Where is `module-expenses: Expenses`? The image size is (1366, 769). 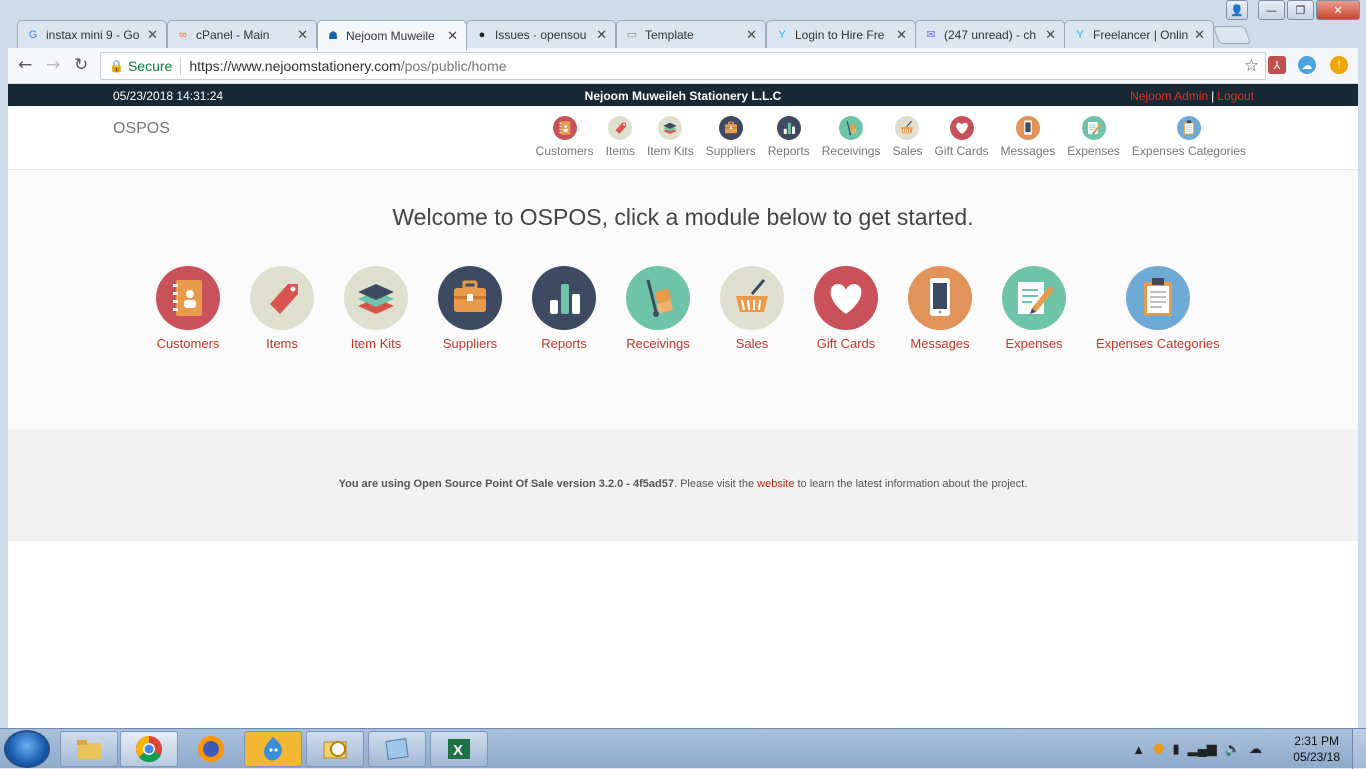
module-expenses: Expenses is located at coordinates (1034, 308).